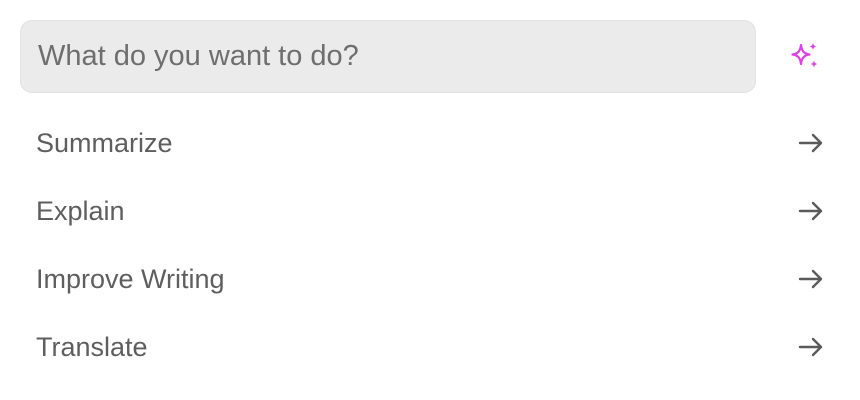  What do you see at coordinates (104, 142) in the screenshot?
I see `action-label: Summarize` at bounding box center [104, 142].